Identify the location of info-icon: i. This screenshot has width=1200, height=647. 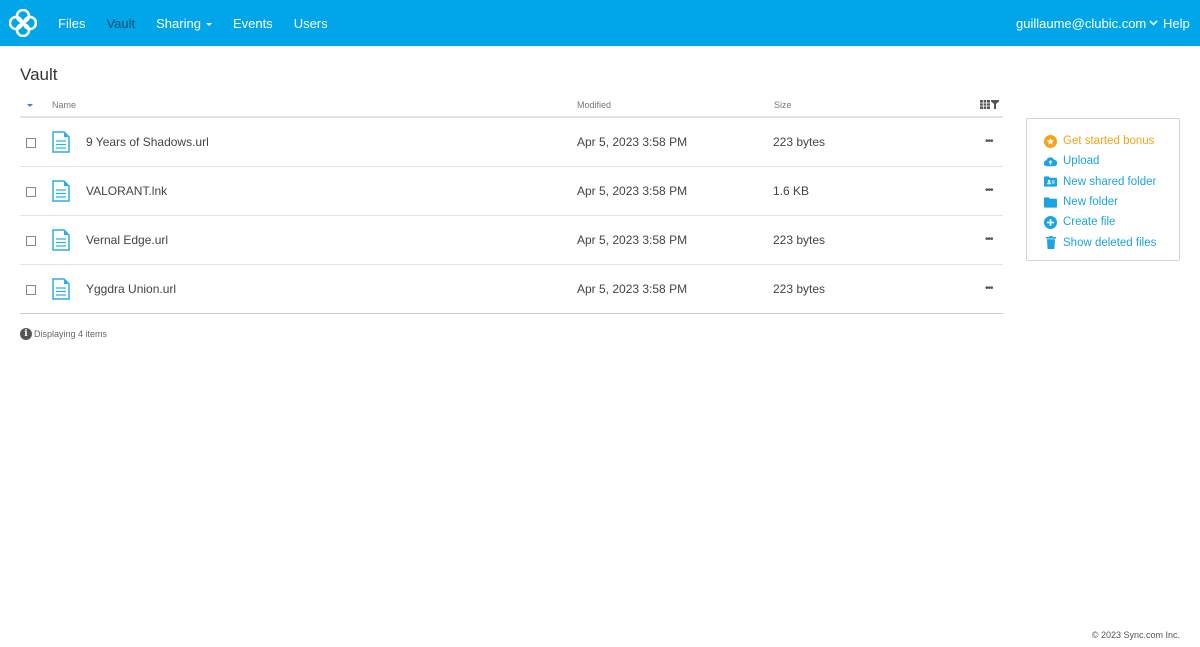
(26, 334).